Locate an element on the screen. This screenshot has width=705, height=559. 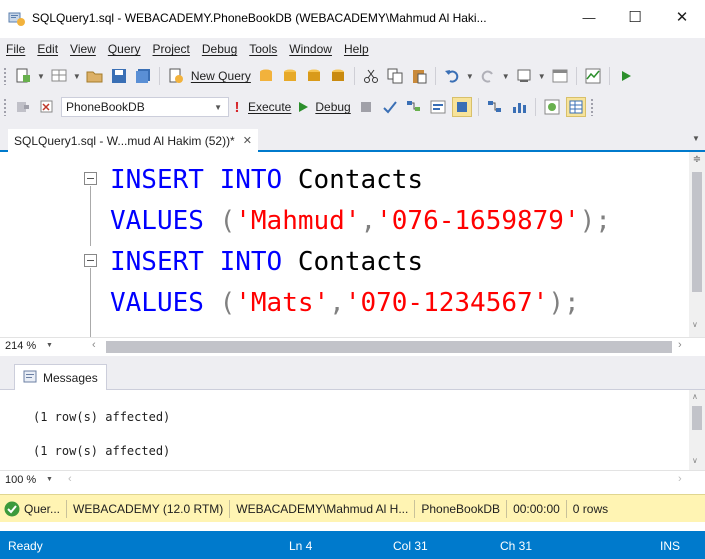
horizontal-scrollbar-thumb is located at coordinates (389, 347).